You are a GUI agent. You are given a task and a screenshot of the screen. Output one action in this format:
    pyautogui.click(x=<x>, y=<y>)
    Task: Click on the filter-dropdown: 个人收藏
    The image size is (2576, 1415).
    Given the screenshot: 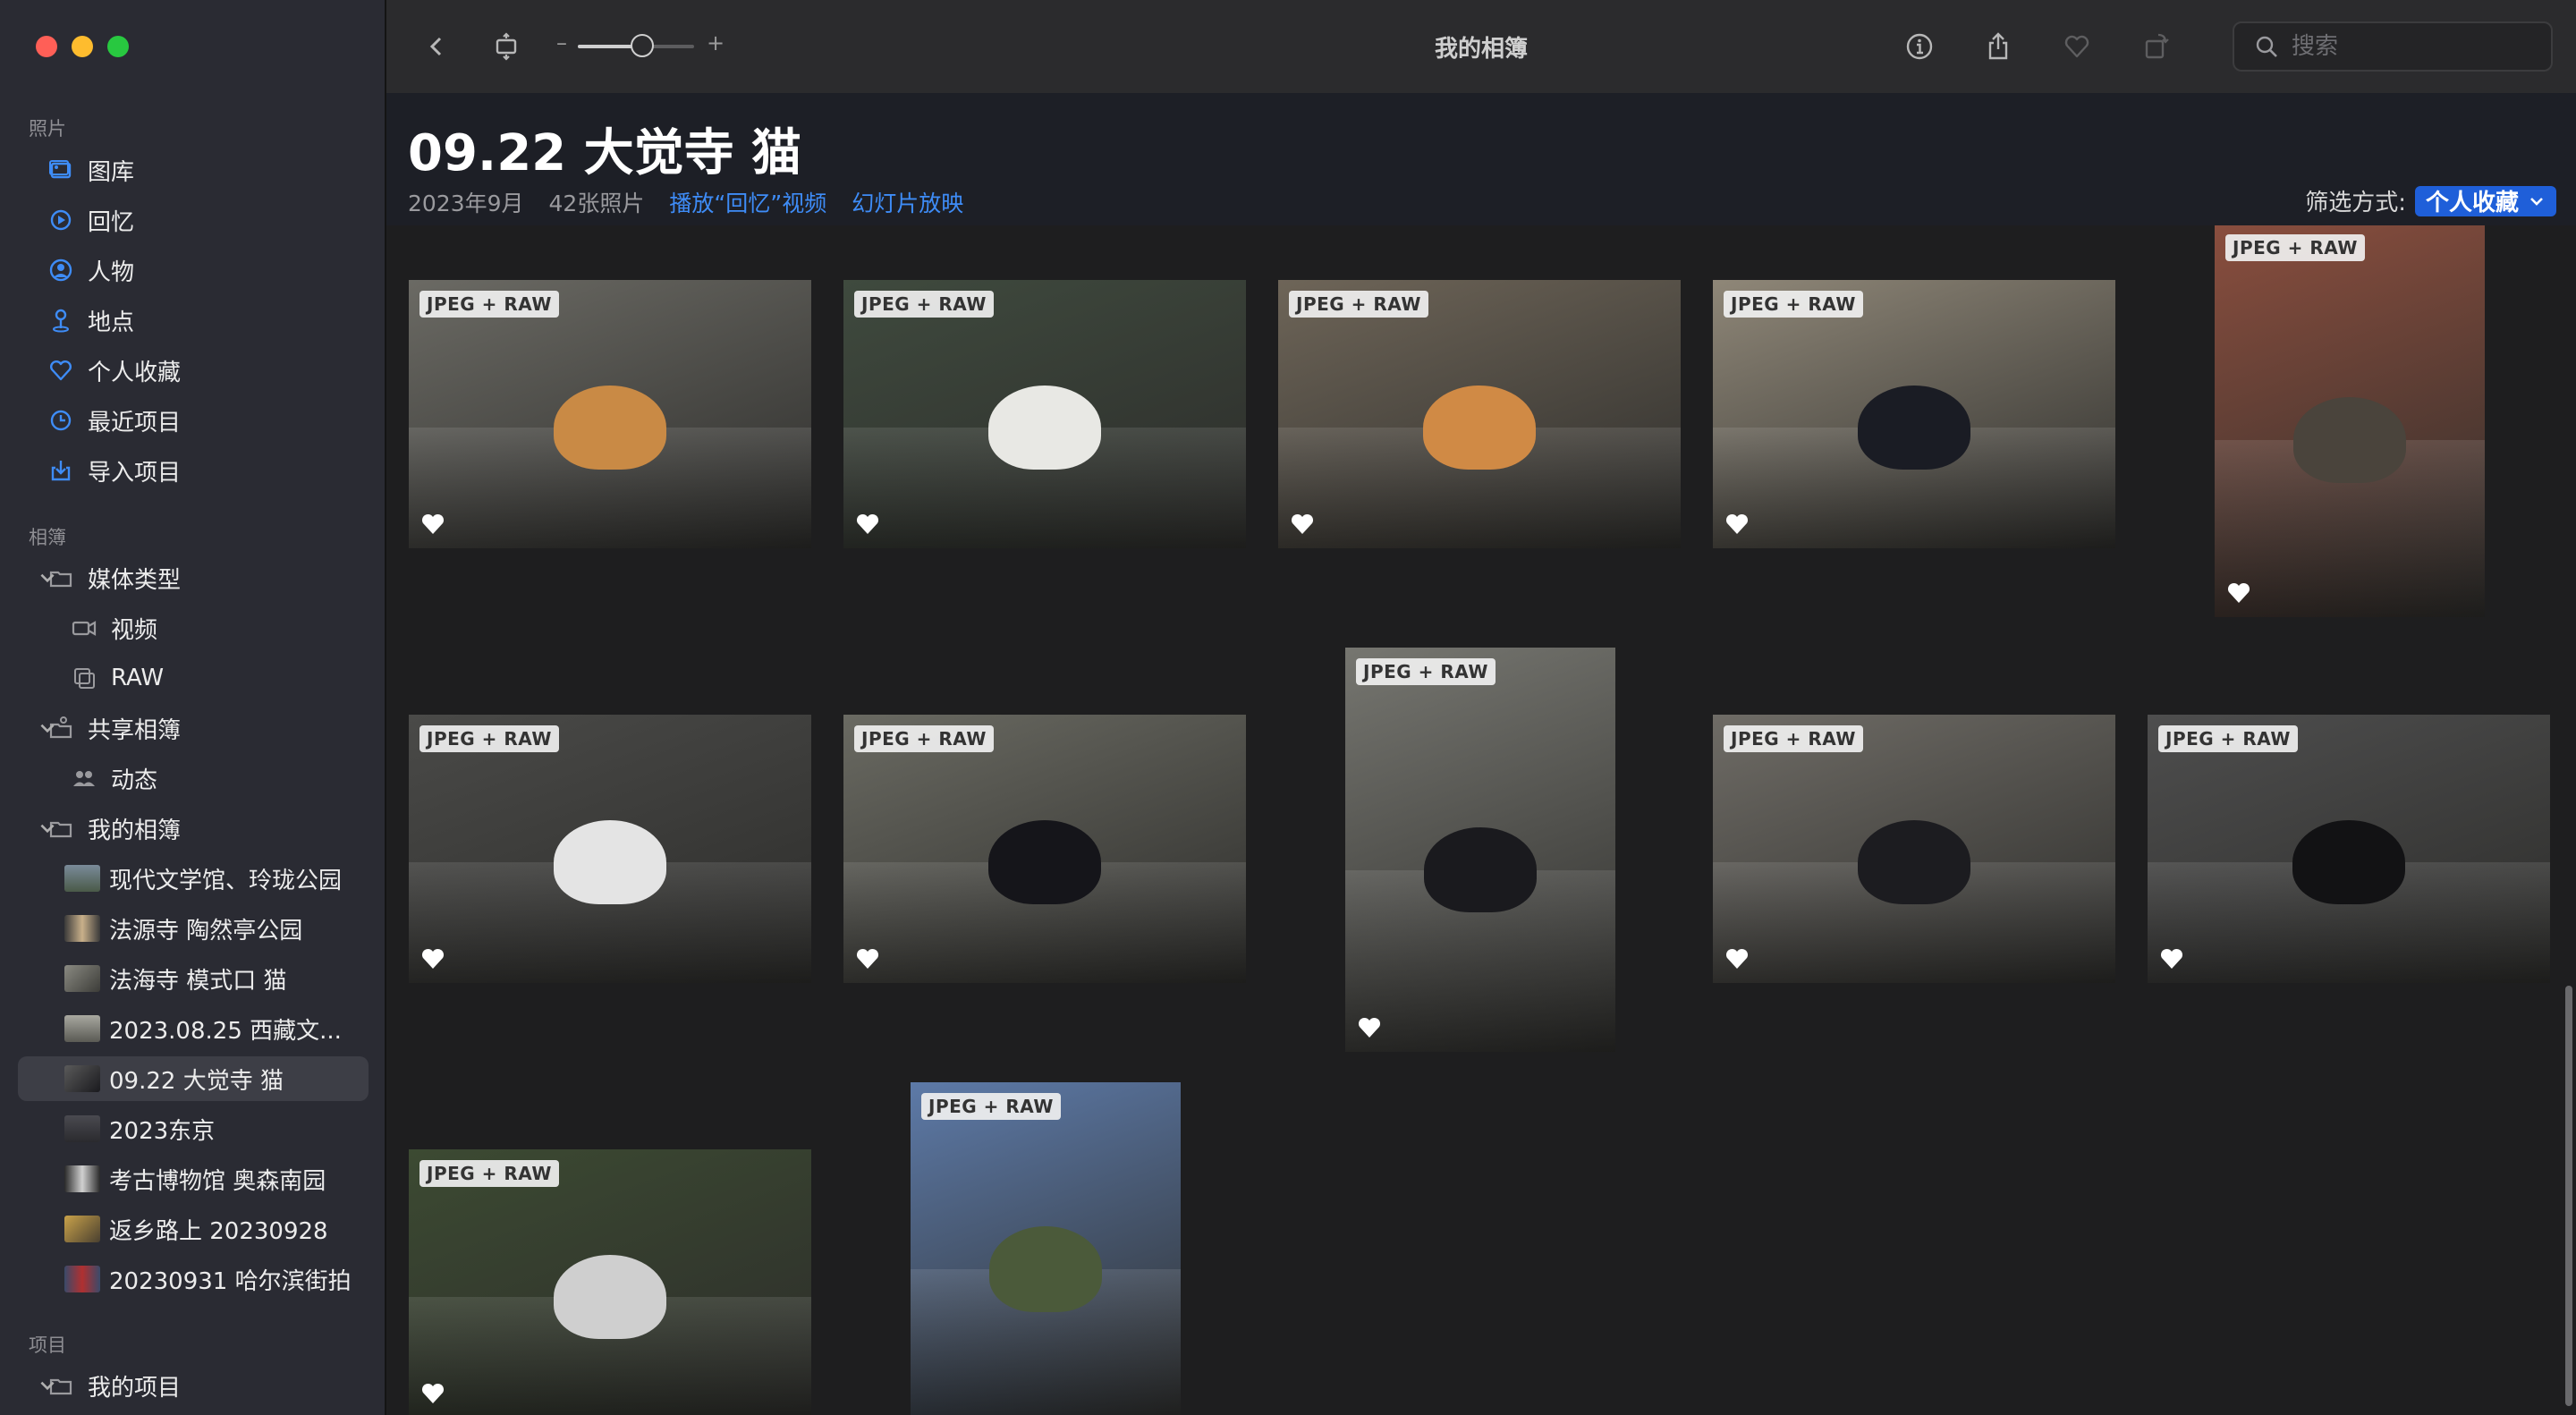 What is the action you would take?
    pyautogui.click(x=2485, y=201)
    